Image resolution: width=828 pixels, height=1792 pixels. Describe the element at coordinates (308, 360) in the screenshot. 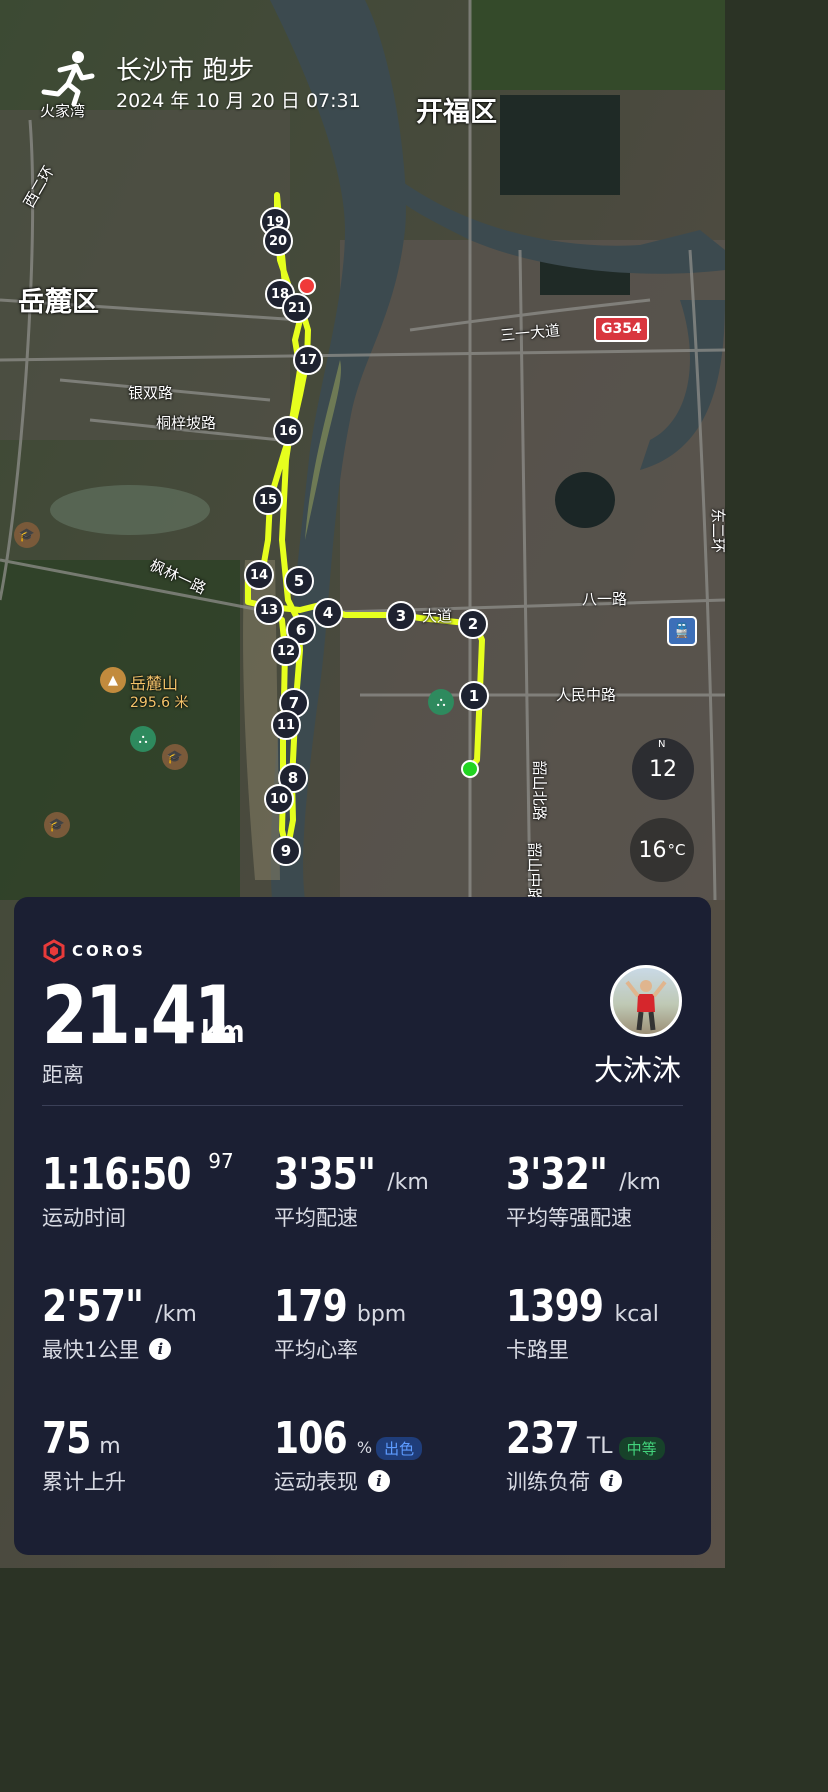

I see `route-marker: 17` at that location.